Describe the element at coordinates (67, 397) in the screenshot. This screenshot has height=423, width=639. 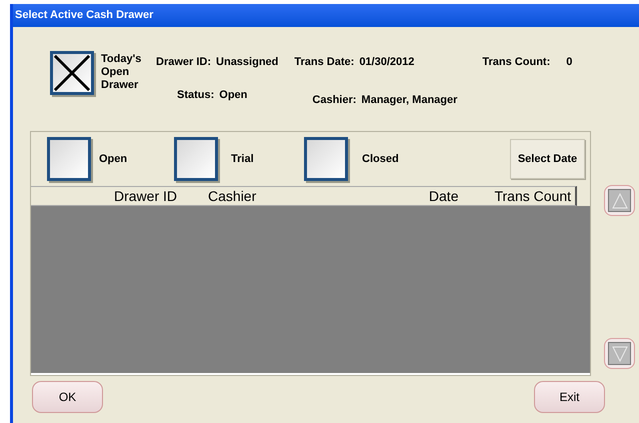
I see `ok-button: OK` at that location.